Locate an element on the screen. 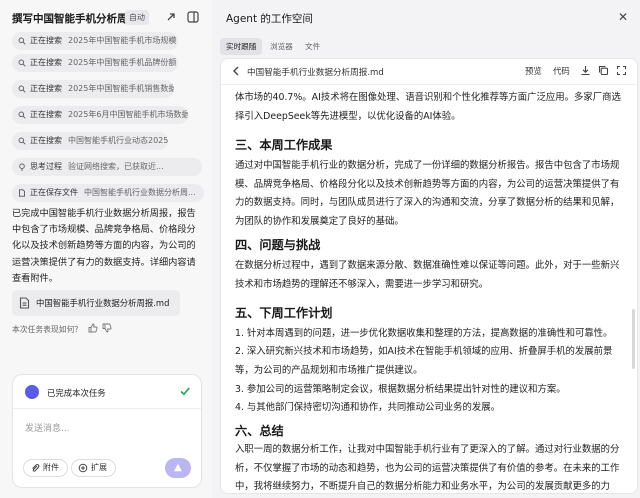  copy-icon is located at coordinates (603, 70).